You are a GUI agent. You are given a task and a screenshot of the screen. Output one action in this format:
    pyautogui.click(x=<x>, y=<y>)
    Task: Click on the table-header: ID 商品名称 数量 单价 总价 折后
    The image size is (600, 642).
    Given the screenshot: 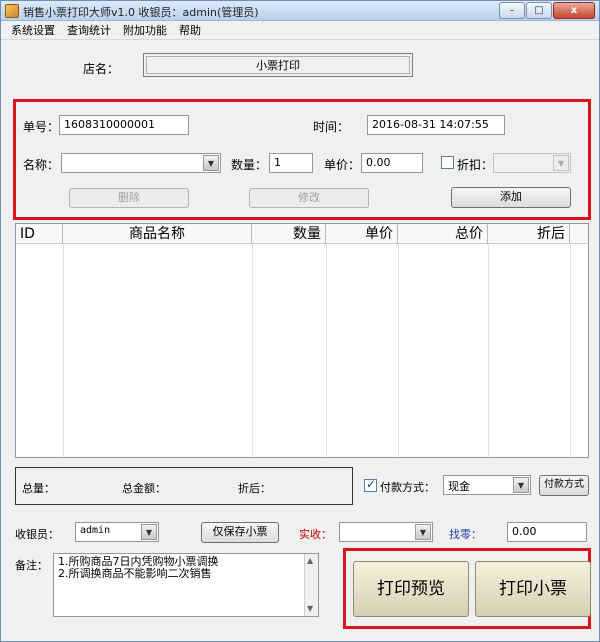 What is the action you would take?
    pyautogui.click(x=302, y=234)
    